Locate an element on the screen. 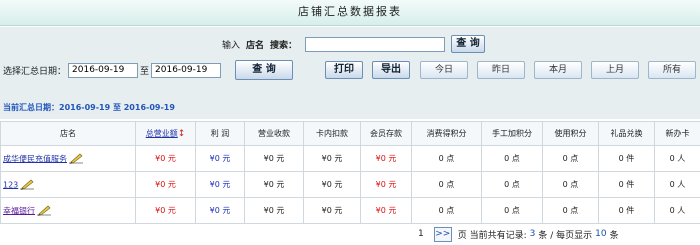 This screenshot has width=700, height=245. page-size-unit: 条 is located at coordinates (614, 235).